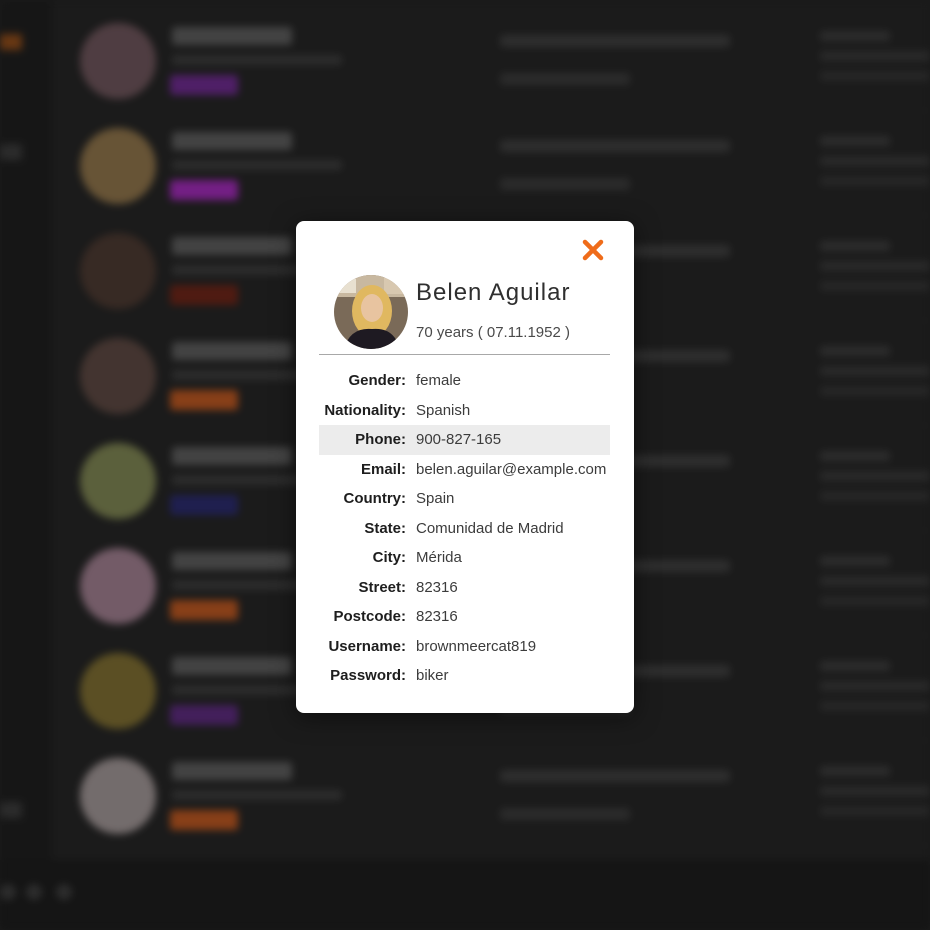 The height and width of the screenshot is (930, 930). Describe the element at coordinates (439, 558) in the screenshot. I see `detail-value: Mérida` at that location.